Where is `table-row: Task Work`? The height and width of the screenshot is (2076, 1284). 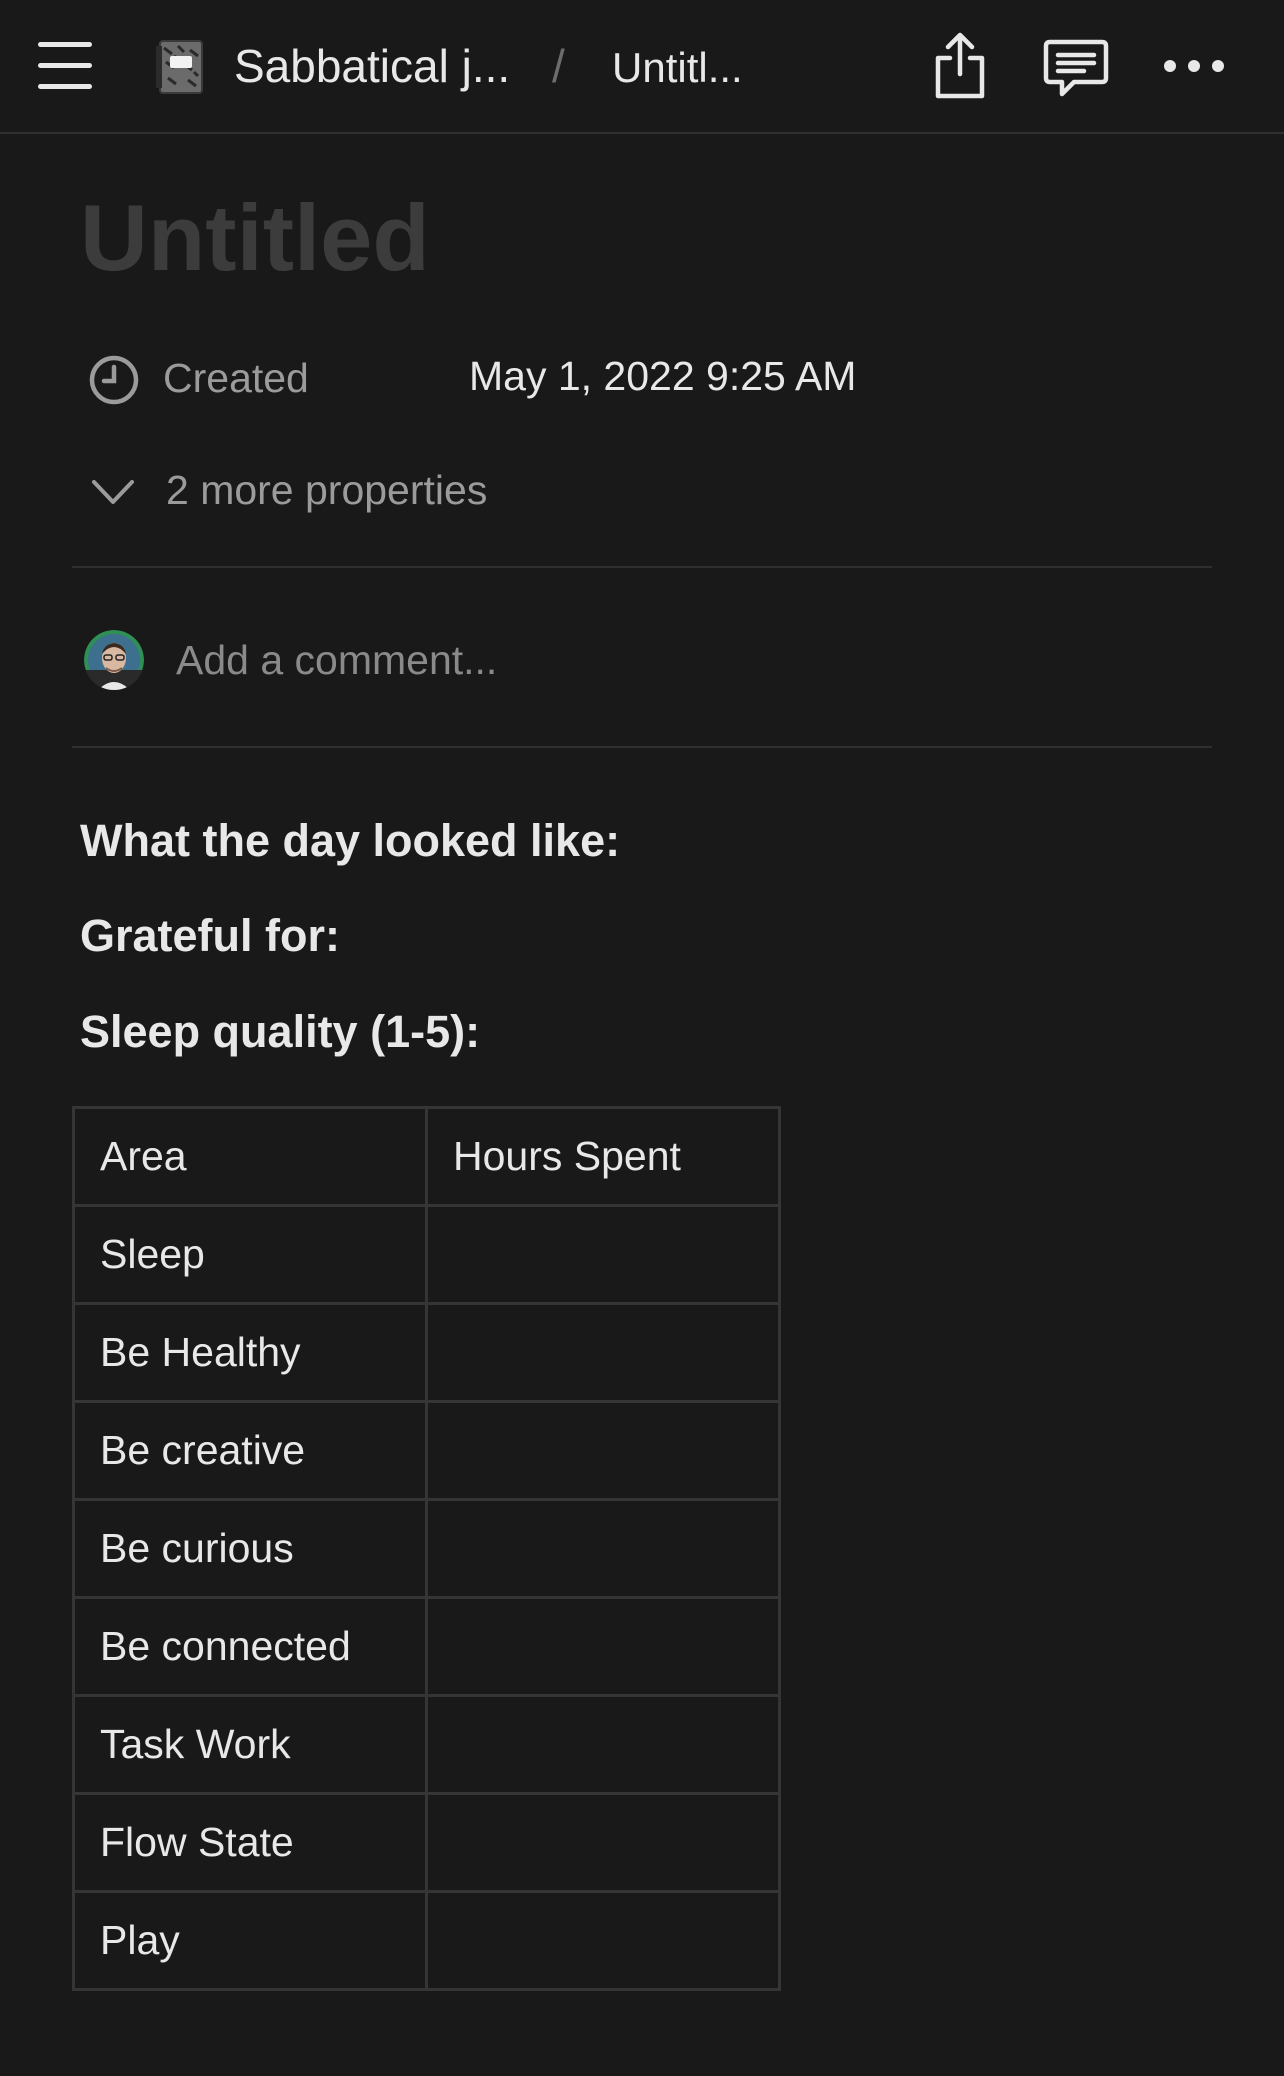 table-row: Task Work is located at coordinates (426, 1744).